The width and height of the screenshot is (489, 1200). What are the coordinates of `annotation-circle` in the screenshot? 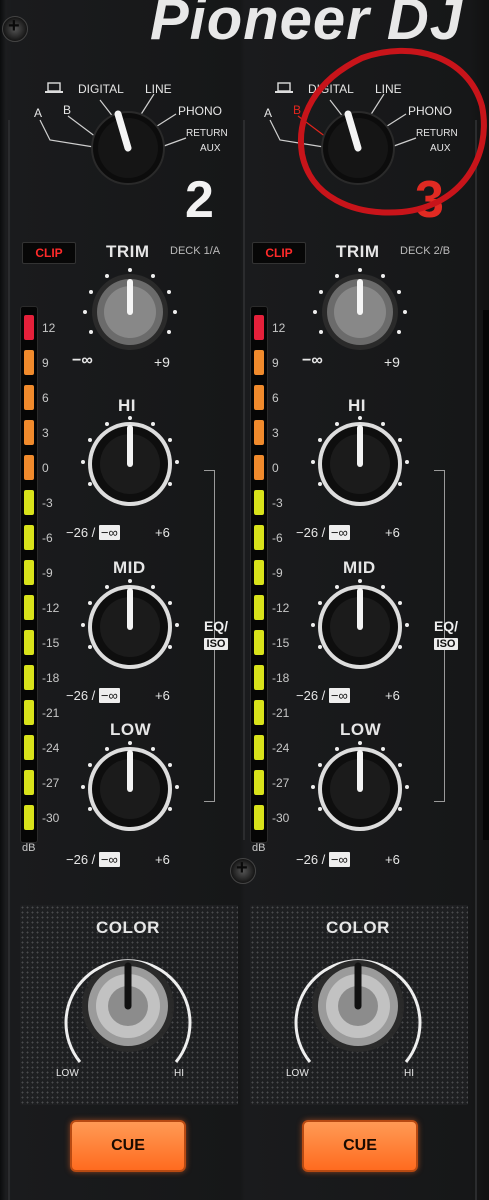 It's located at (392, 131).